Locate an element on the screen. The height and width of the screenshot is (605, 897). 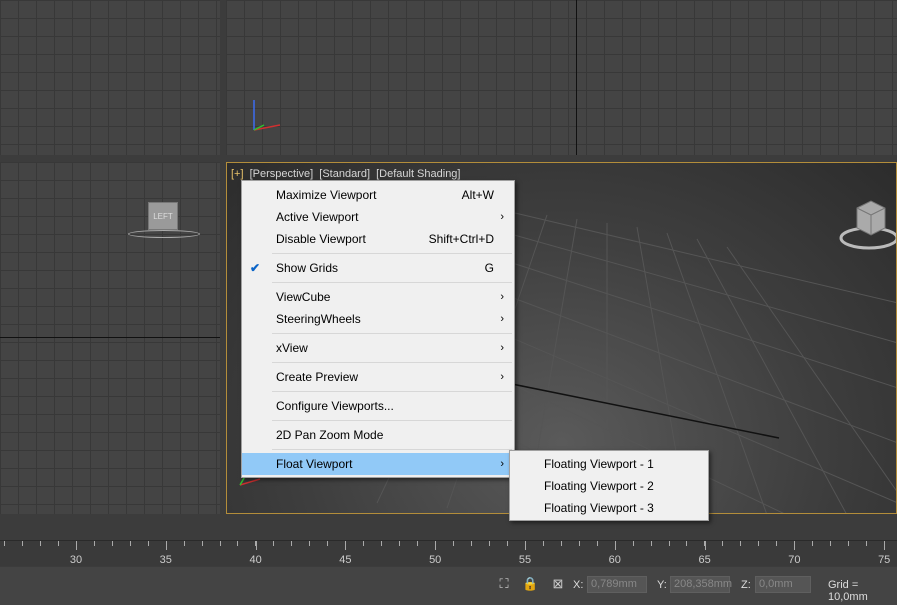
viewport-label-perspective: [Perspective] is located at coordinates (282, 174).